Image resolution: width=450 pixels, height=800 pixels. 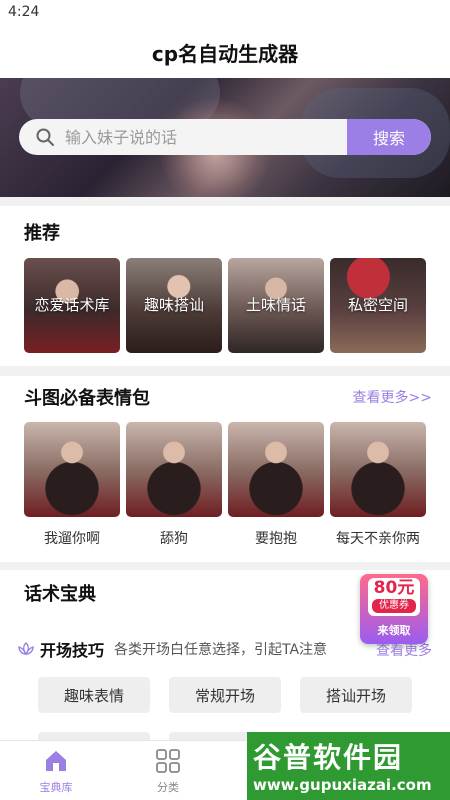 What do you see at coordinates (378, 539) in the screenshot?
I see `meme-caption: 每天不亲你两` at bounding box center [378, 539].